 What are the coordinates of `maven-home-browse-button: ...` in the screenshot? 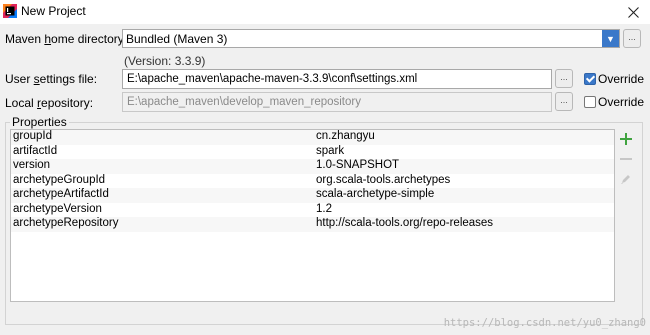 It's located at (632, 38).